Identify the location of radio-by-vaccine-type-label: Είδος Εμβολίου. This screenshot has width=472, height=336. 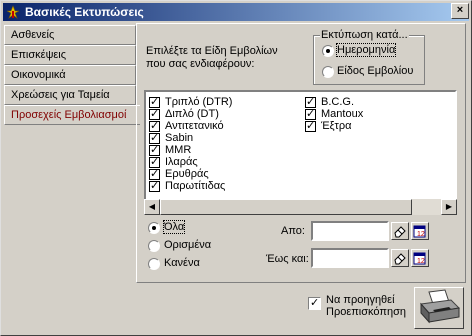
(375, 71).